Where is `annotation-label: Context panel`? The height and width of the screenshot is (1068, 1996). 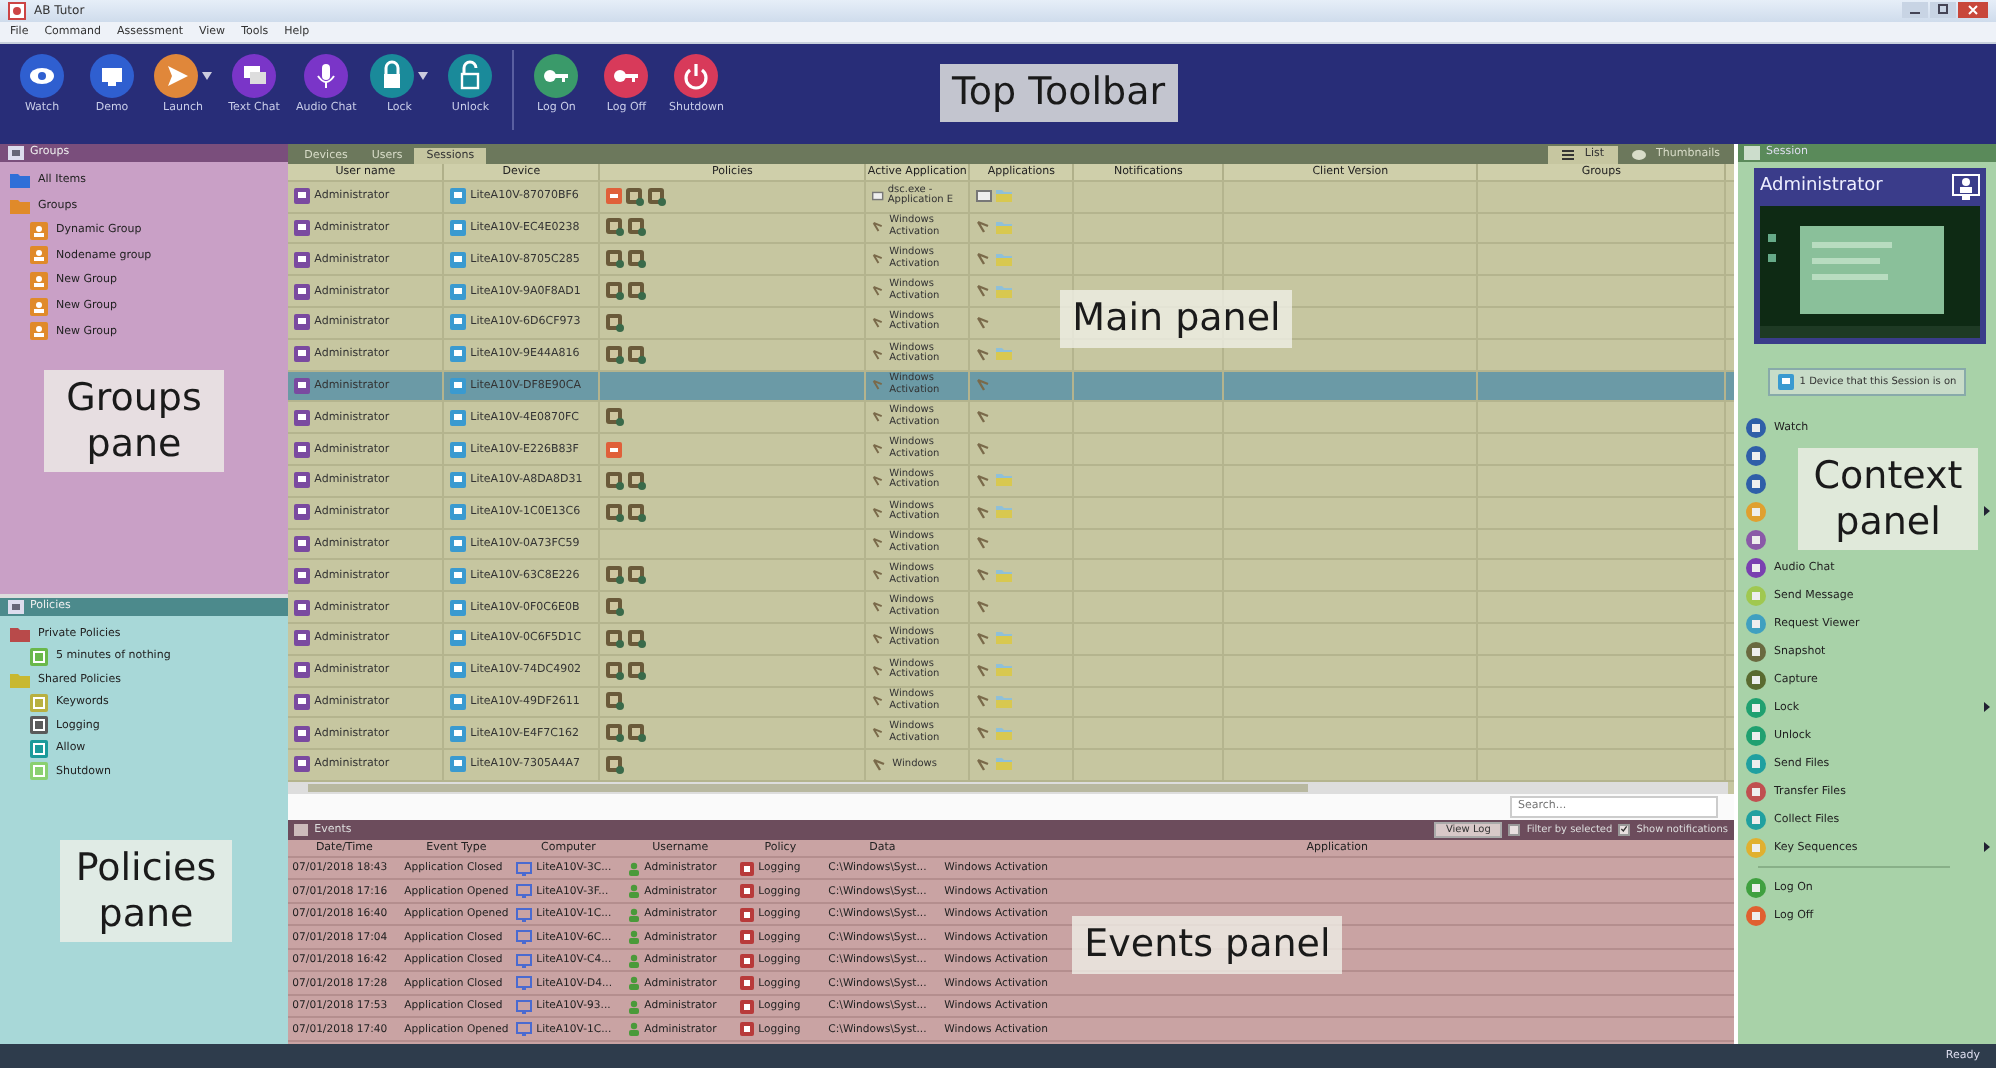 annotation-label: Context panel is located at coordinates (1888, 499).